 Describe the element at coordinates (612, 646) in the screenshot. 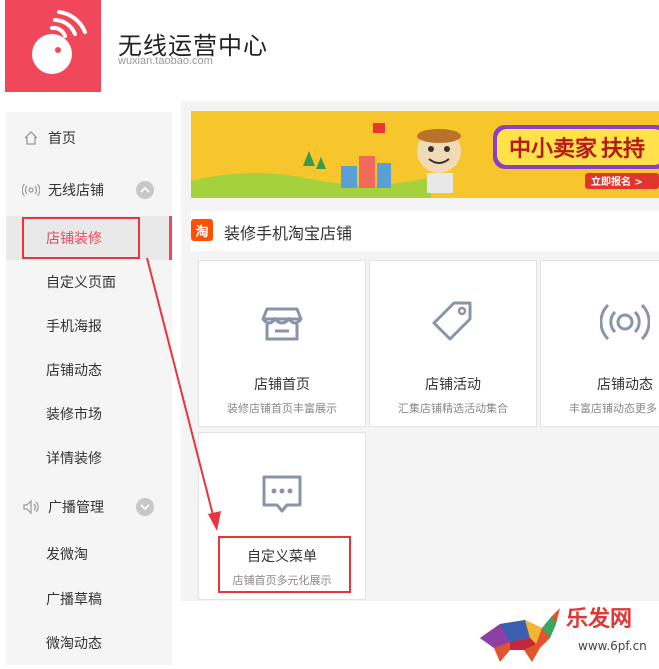

I see `watermark-url: www.6pf.cn` at that location.